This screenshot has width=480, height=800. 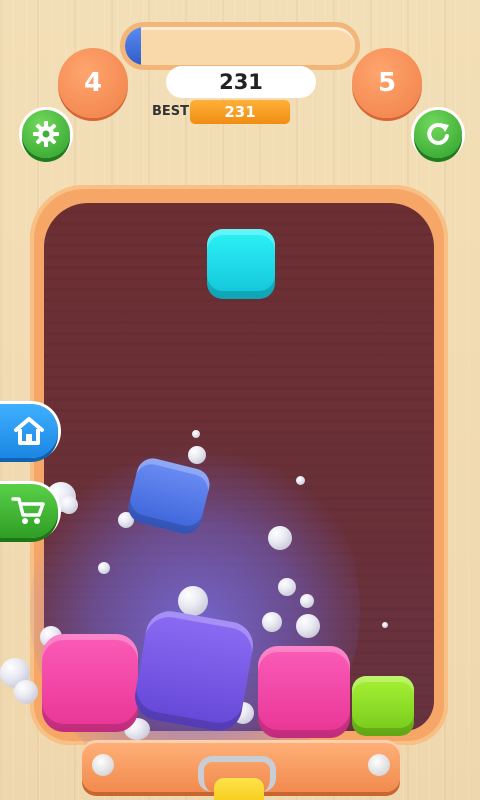 I want to click on cube-lime, so click(x=383, y=706).